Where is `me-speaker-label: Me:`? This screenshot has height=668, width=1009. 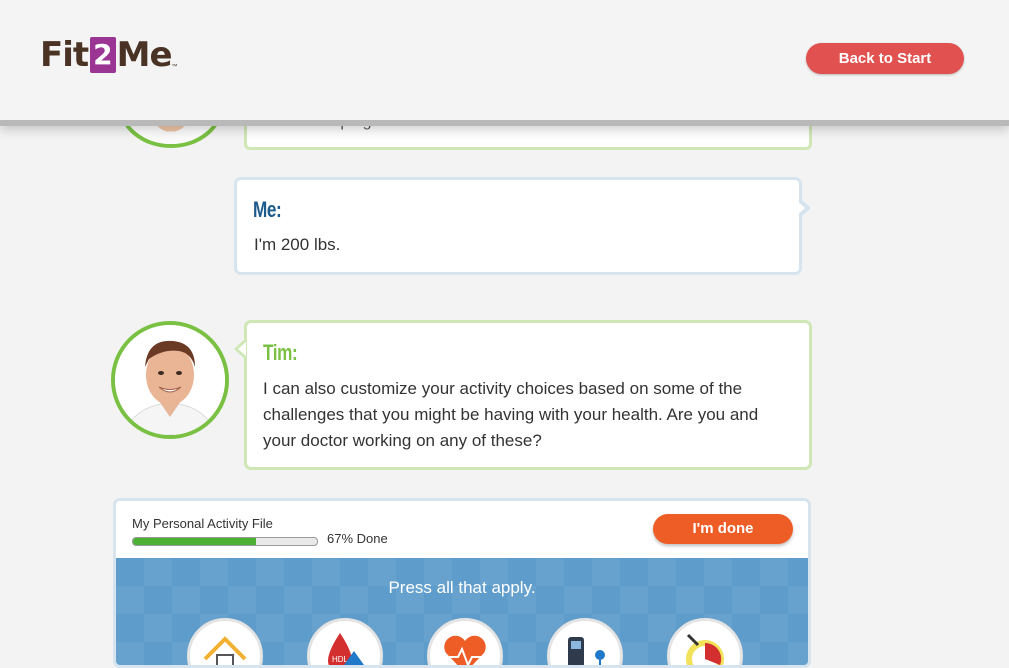
me-speaker-label: Me: is located at coordinates (267, 209).